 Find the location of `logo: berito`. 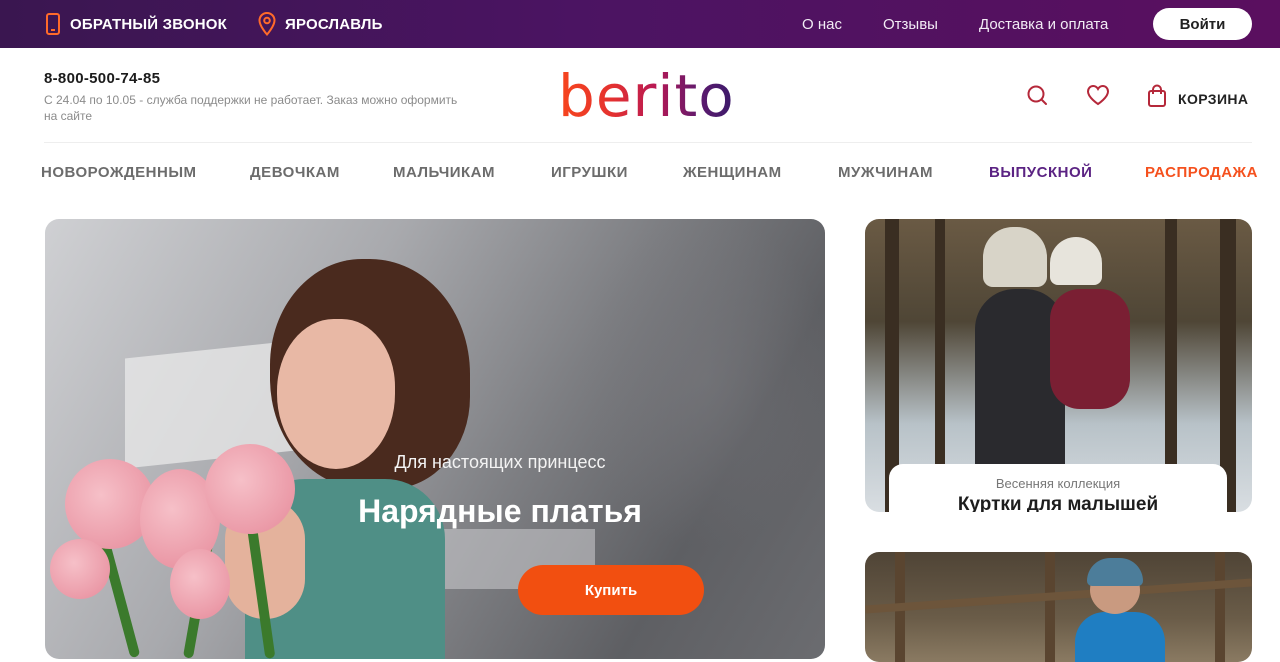

logo: berito is located at coordinates (646, 96).